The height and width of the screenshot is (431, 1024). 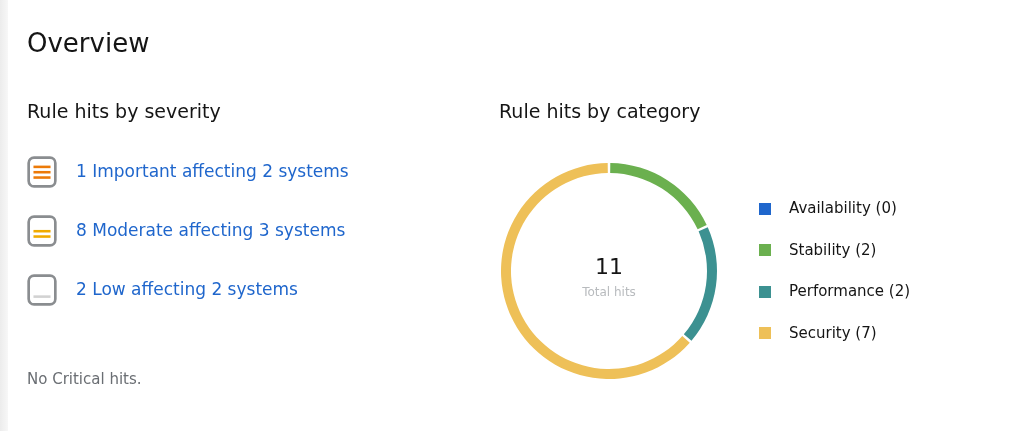 I want to click on total-count: 11, so click(x=609, y=266).